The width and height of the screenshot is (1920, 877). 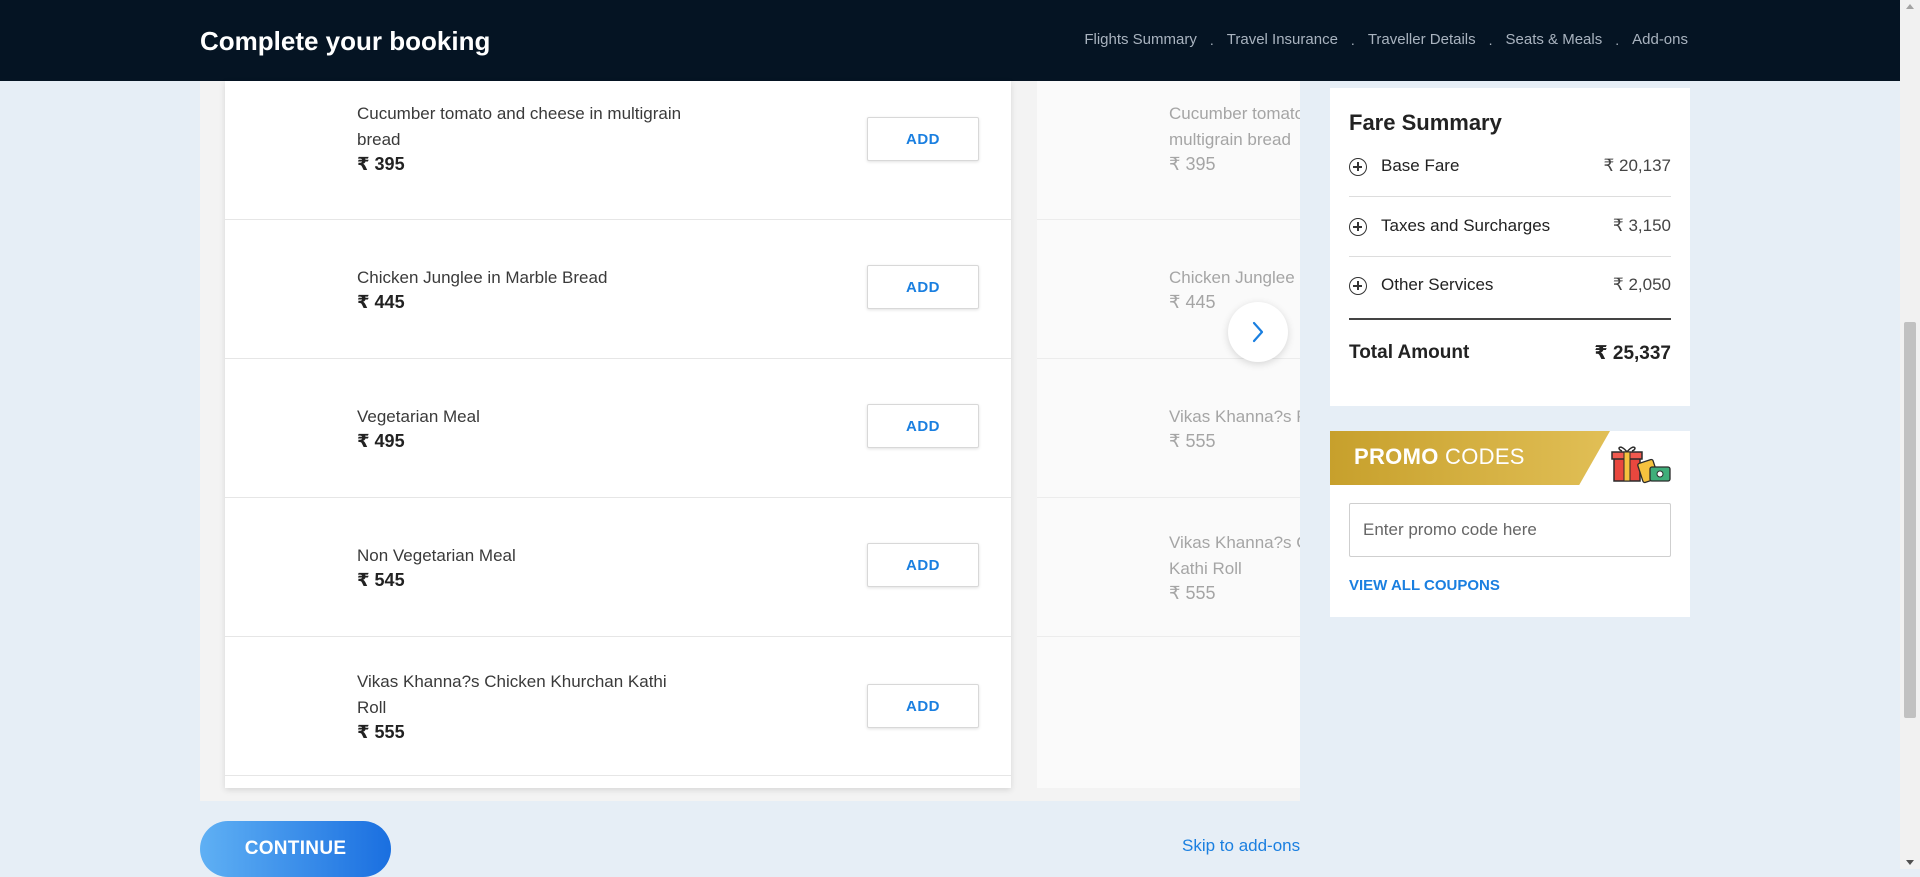 What do you see at coordinates (1234, 416) in the screenshot?
I see `meal-name: Vikas Khanna?s Paneer Kathi Roll` at bounding box center [1234, 416].